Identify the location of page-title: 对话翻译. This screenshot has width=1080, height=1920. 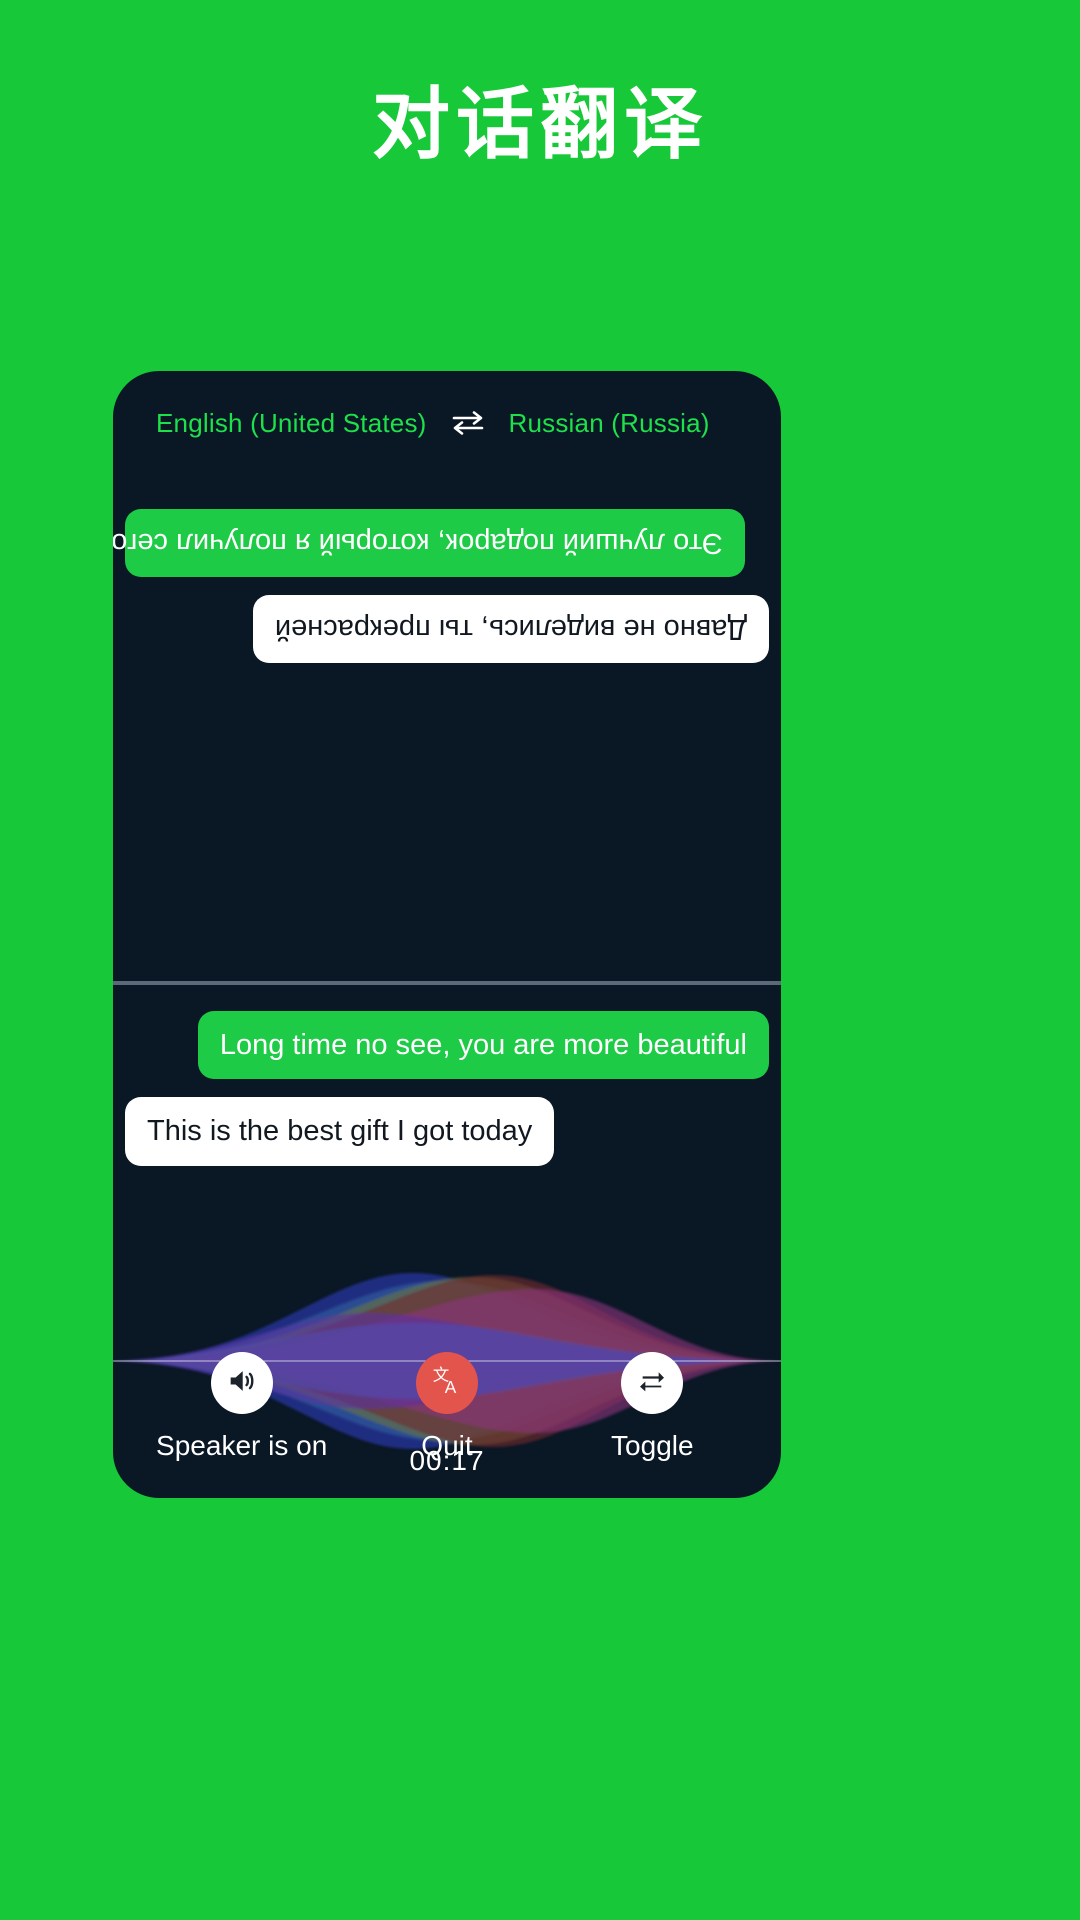
(539, 124).